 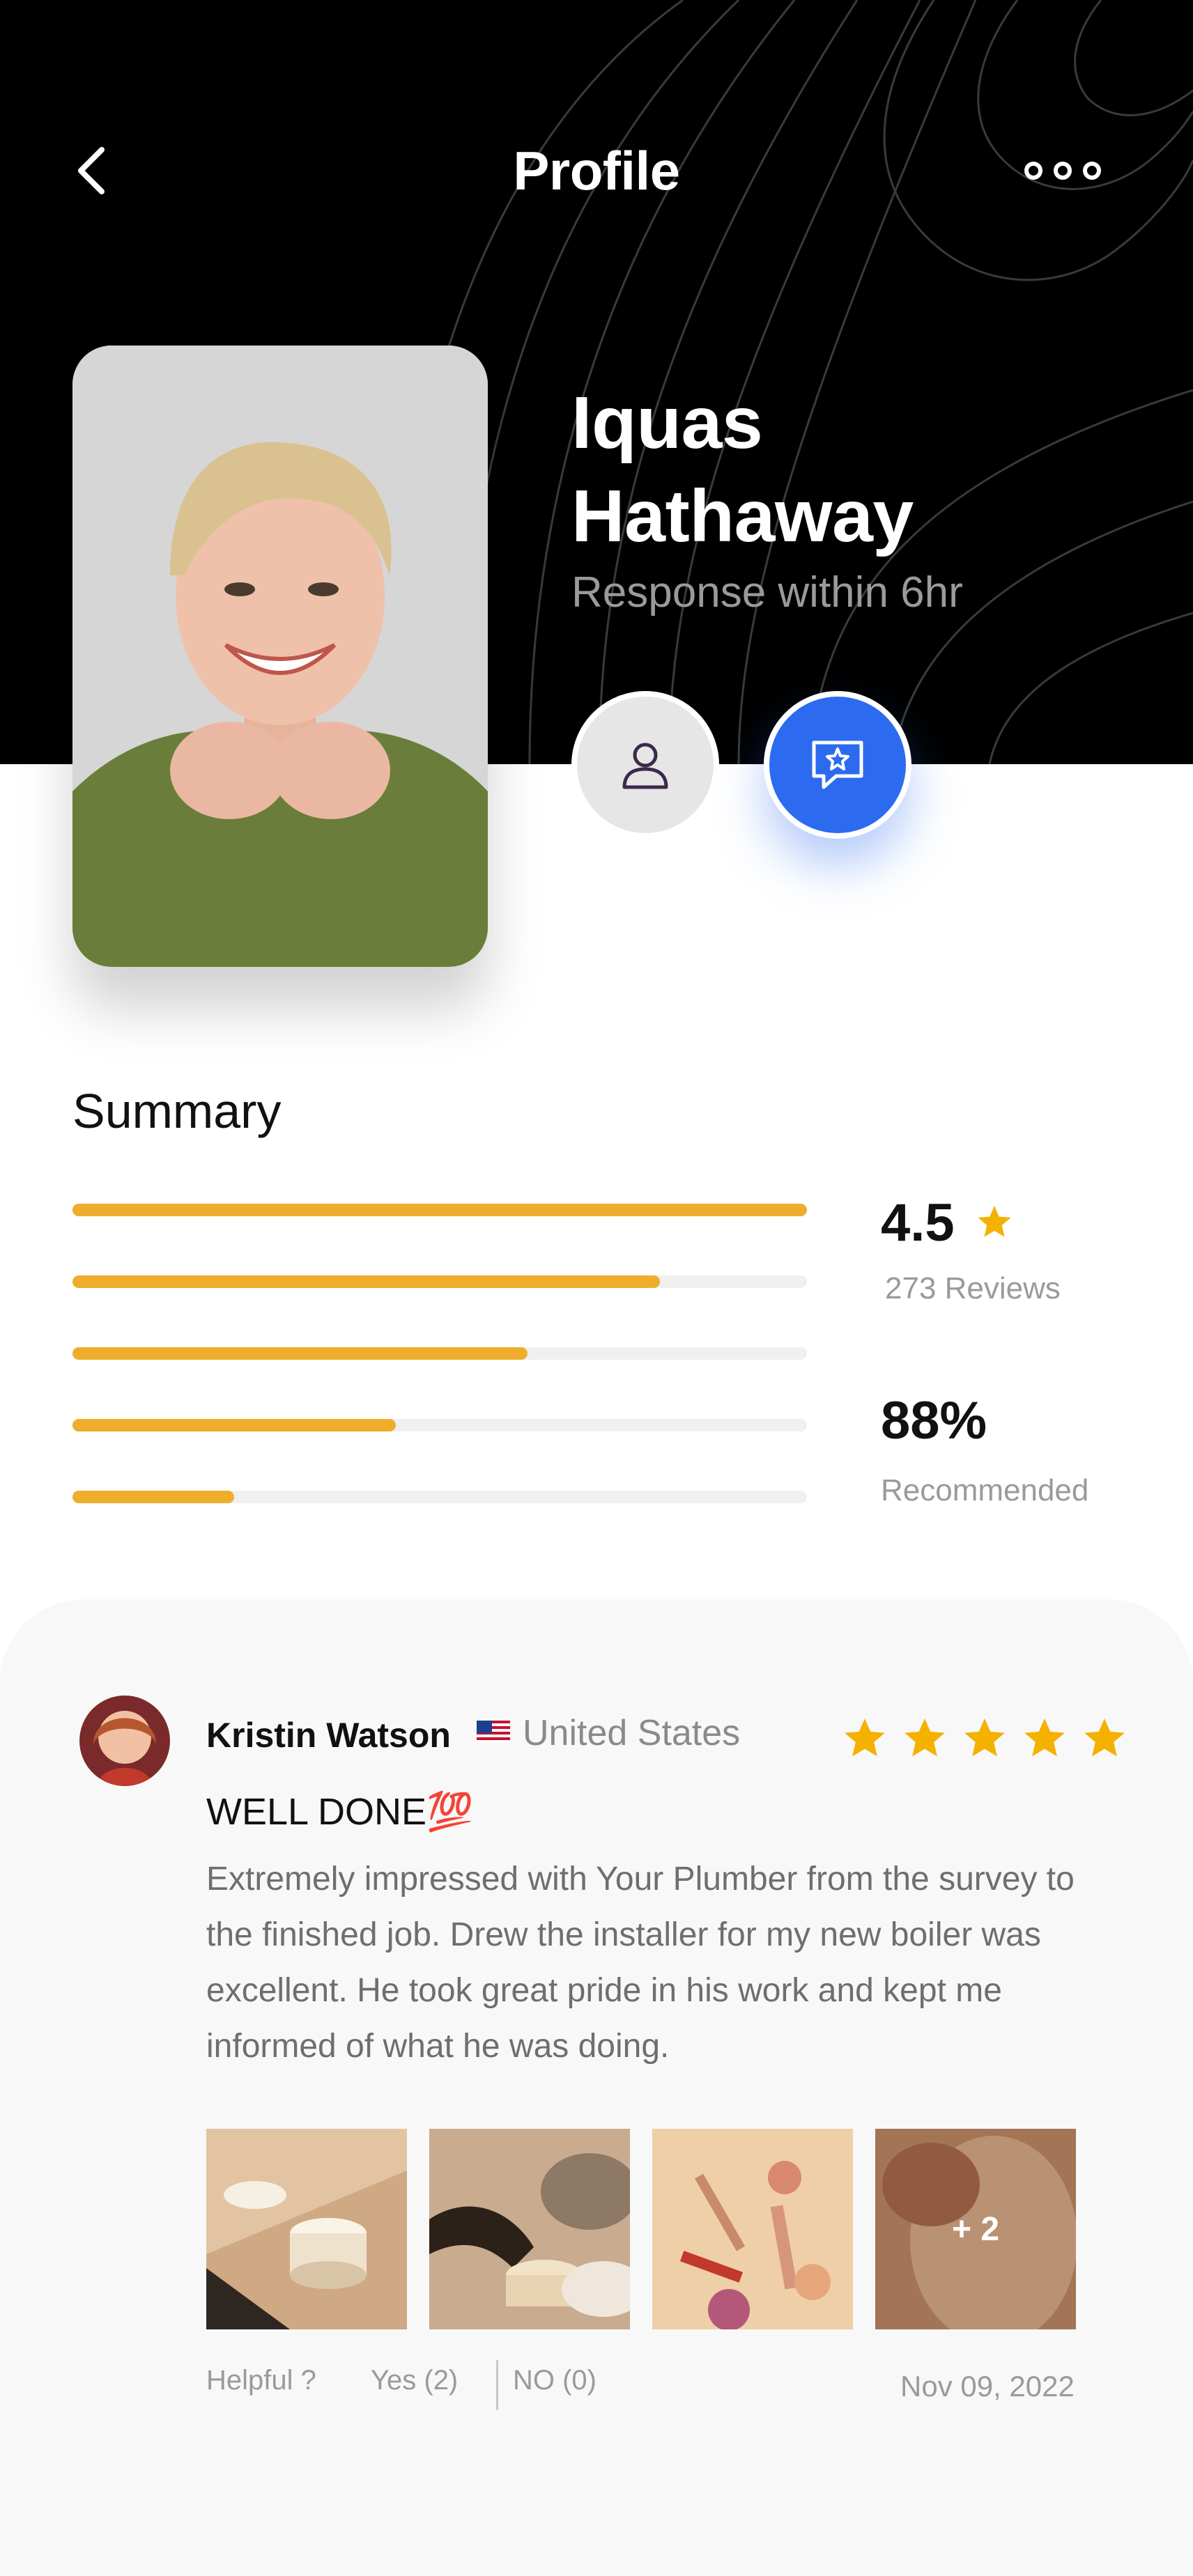 I want to click on helpful-label: Helpful ?, so click(x=261, y=2380).